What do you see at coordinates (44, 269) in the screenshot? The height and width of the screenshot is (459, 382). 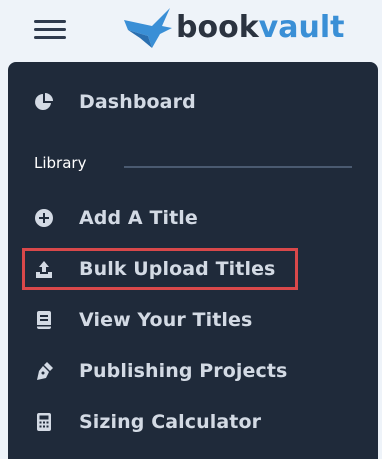 I see `upload-icon` at bounding box center [44, 269].